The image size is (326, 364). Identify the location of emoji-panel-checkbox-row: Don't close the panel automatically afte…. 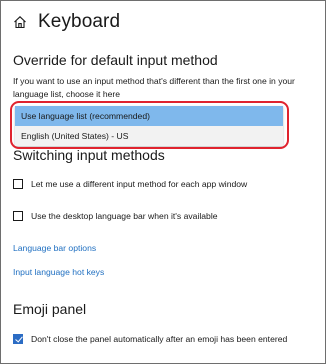
(150, 339).